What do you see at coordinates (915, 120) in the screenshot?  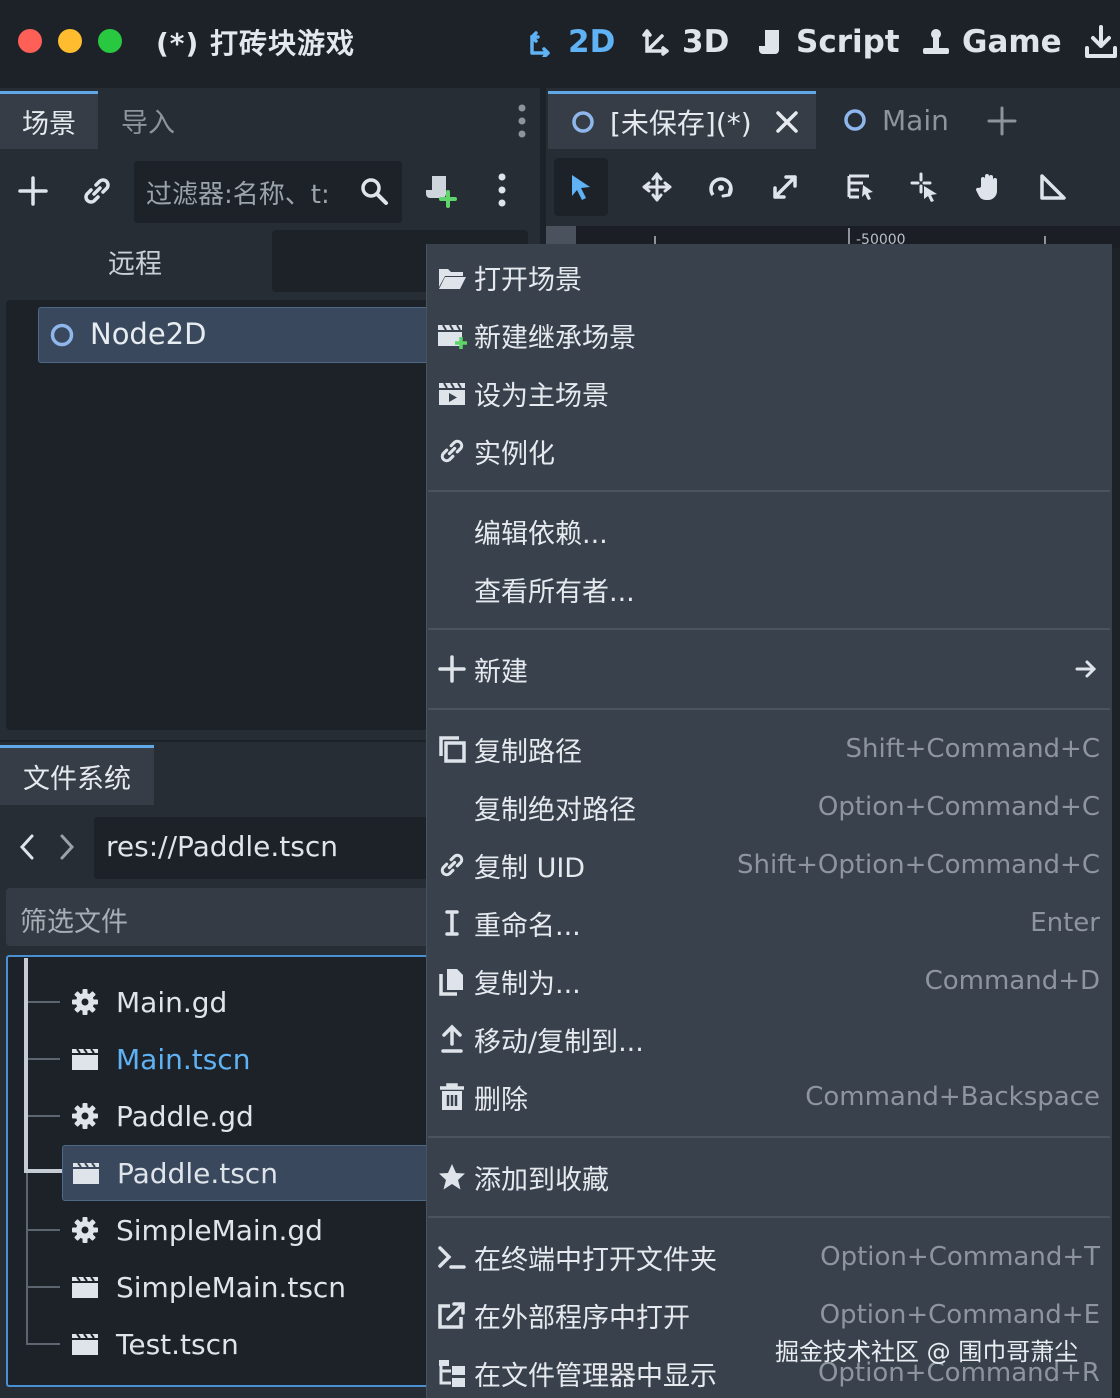 I see `scene-tab-label: Main` at bounding box center [915, 120].